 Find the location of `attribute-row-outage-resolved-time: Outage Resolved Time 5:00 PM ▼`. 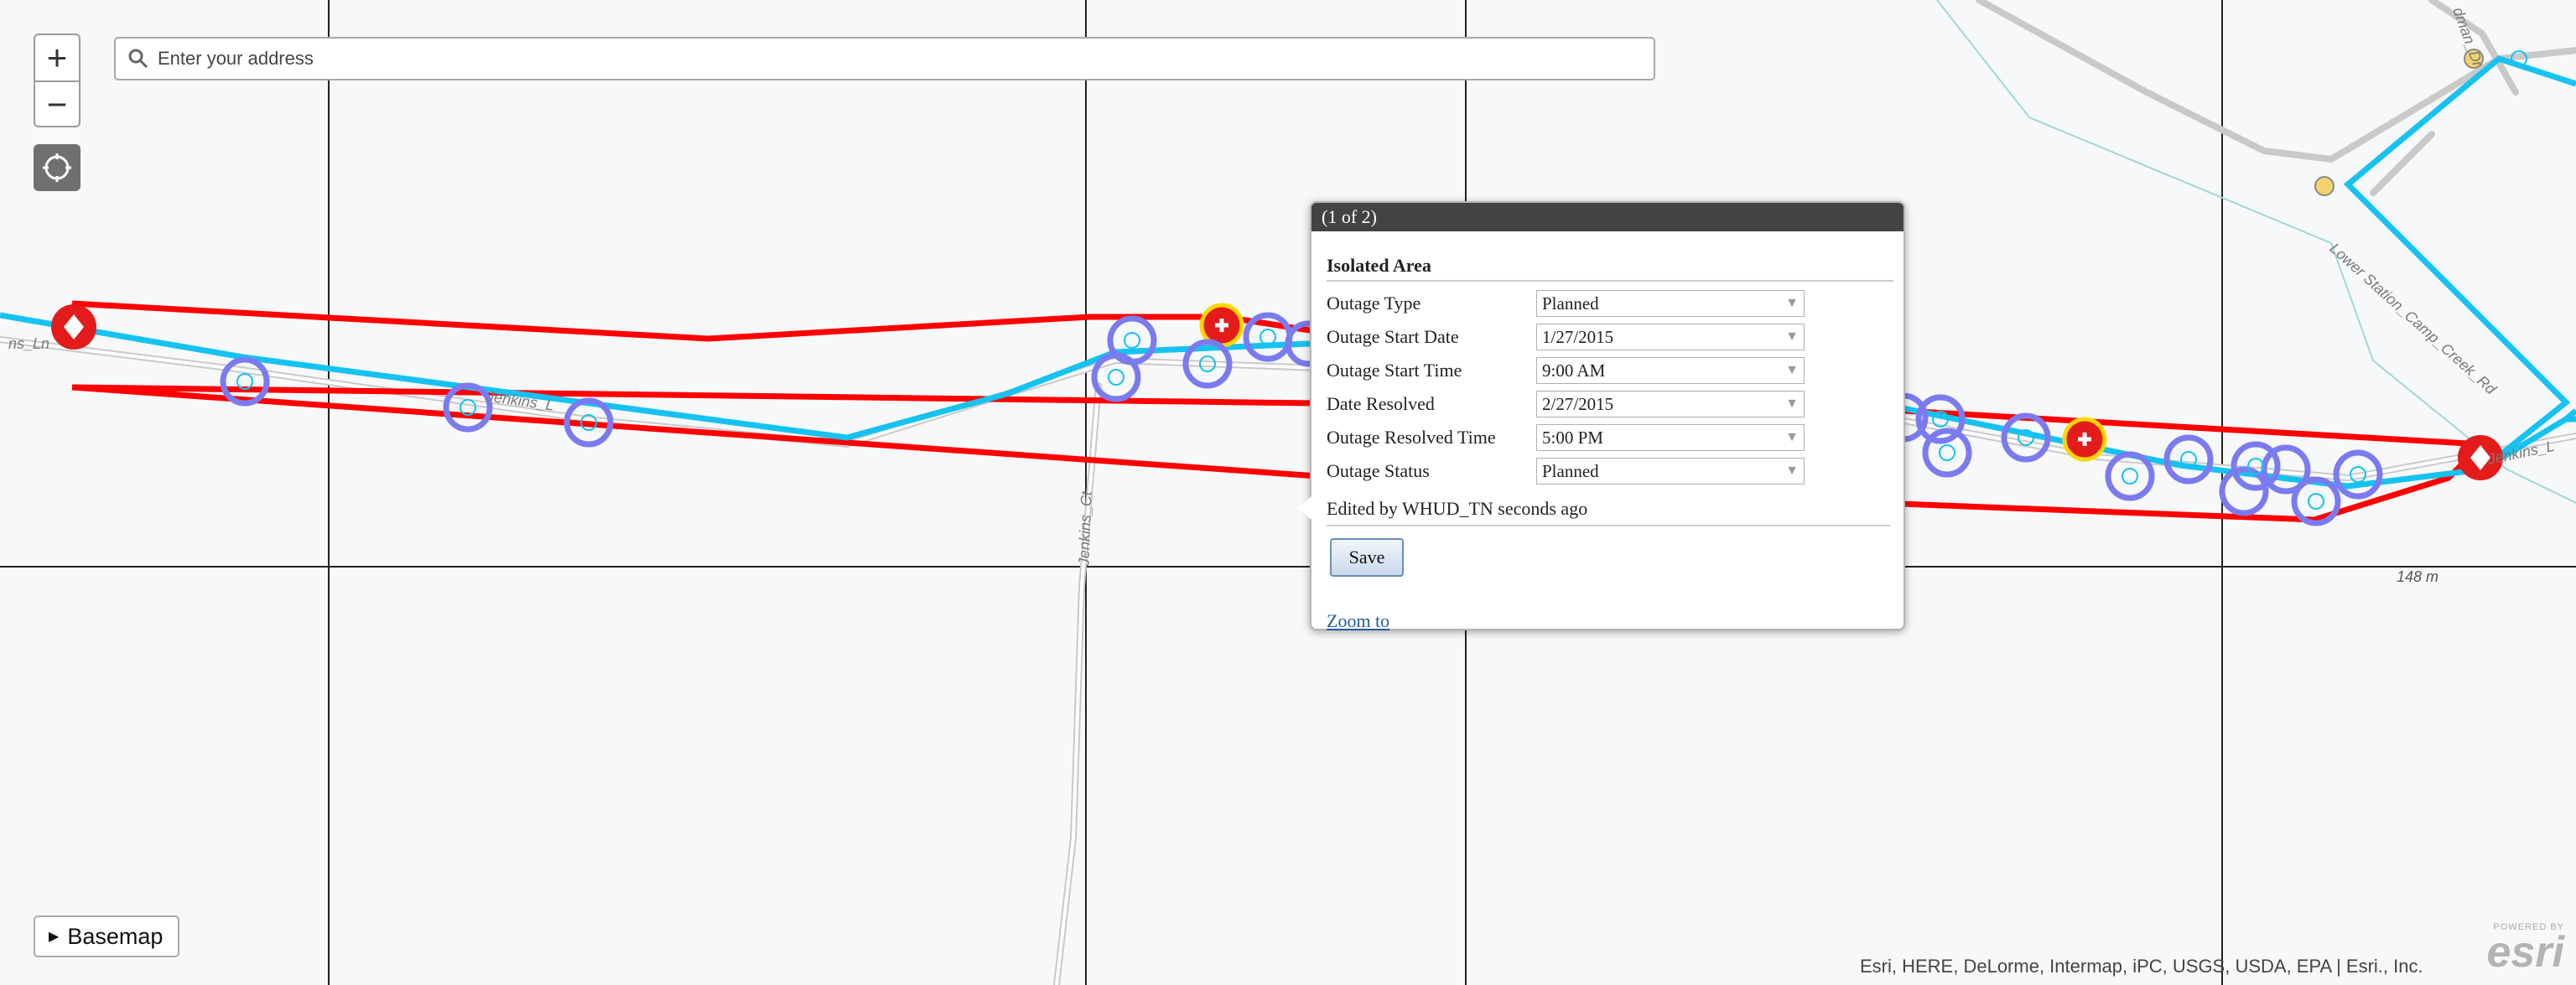

attribute-row-outage-resolved-time: Outage Resolved Time 5:00 PM ▼ is located at coordinates (1610, 437).